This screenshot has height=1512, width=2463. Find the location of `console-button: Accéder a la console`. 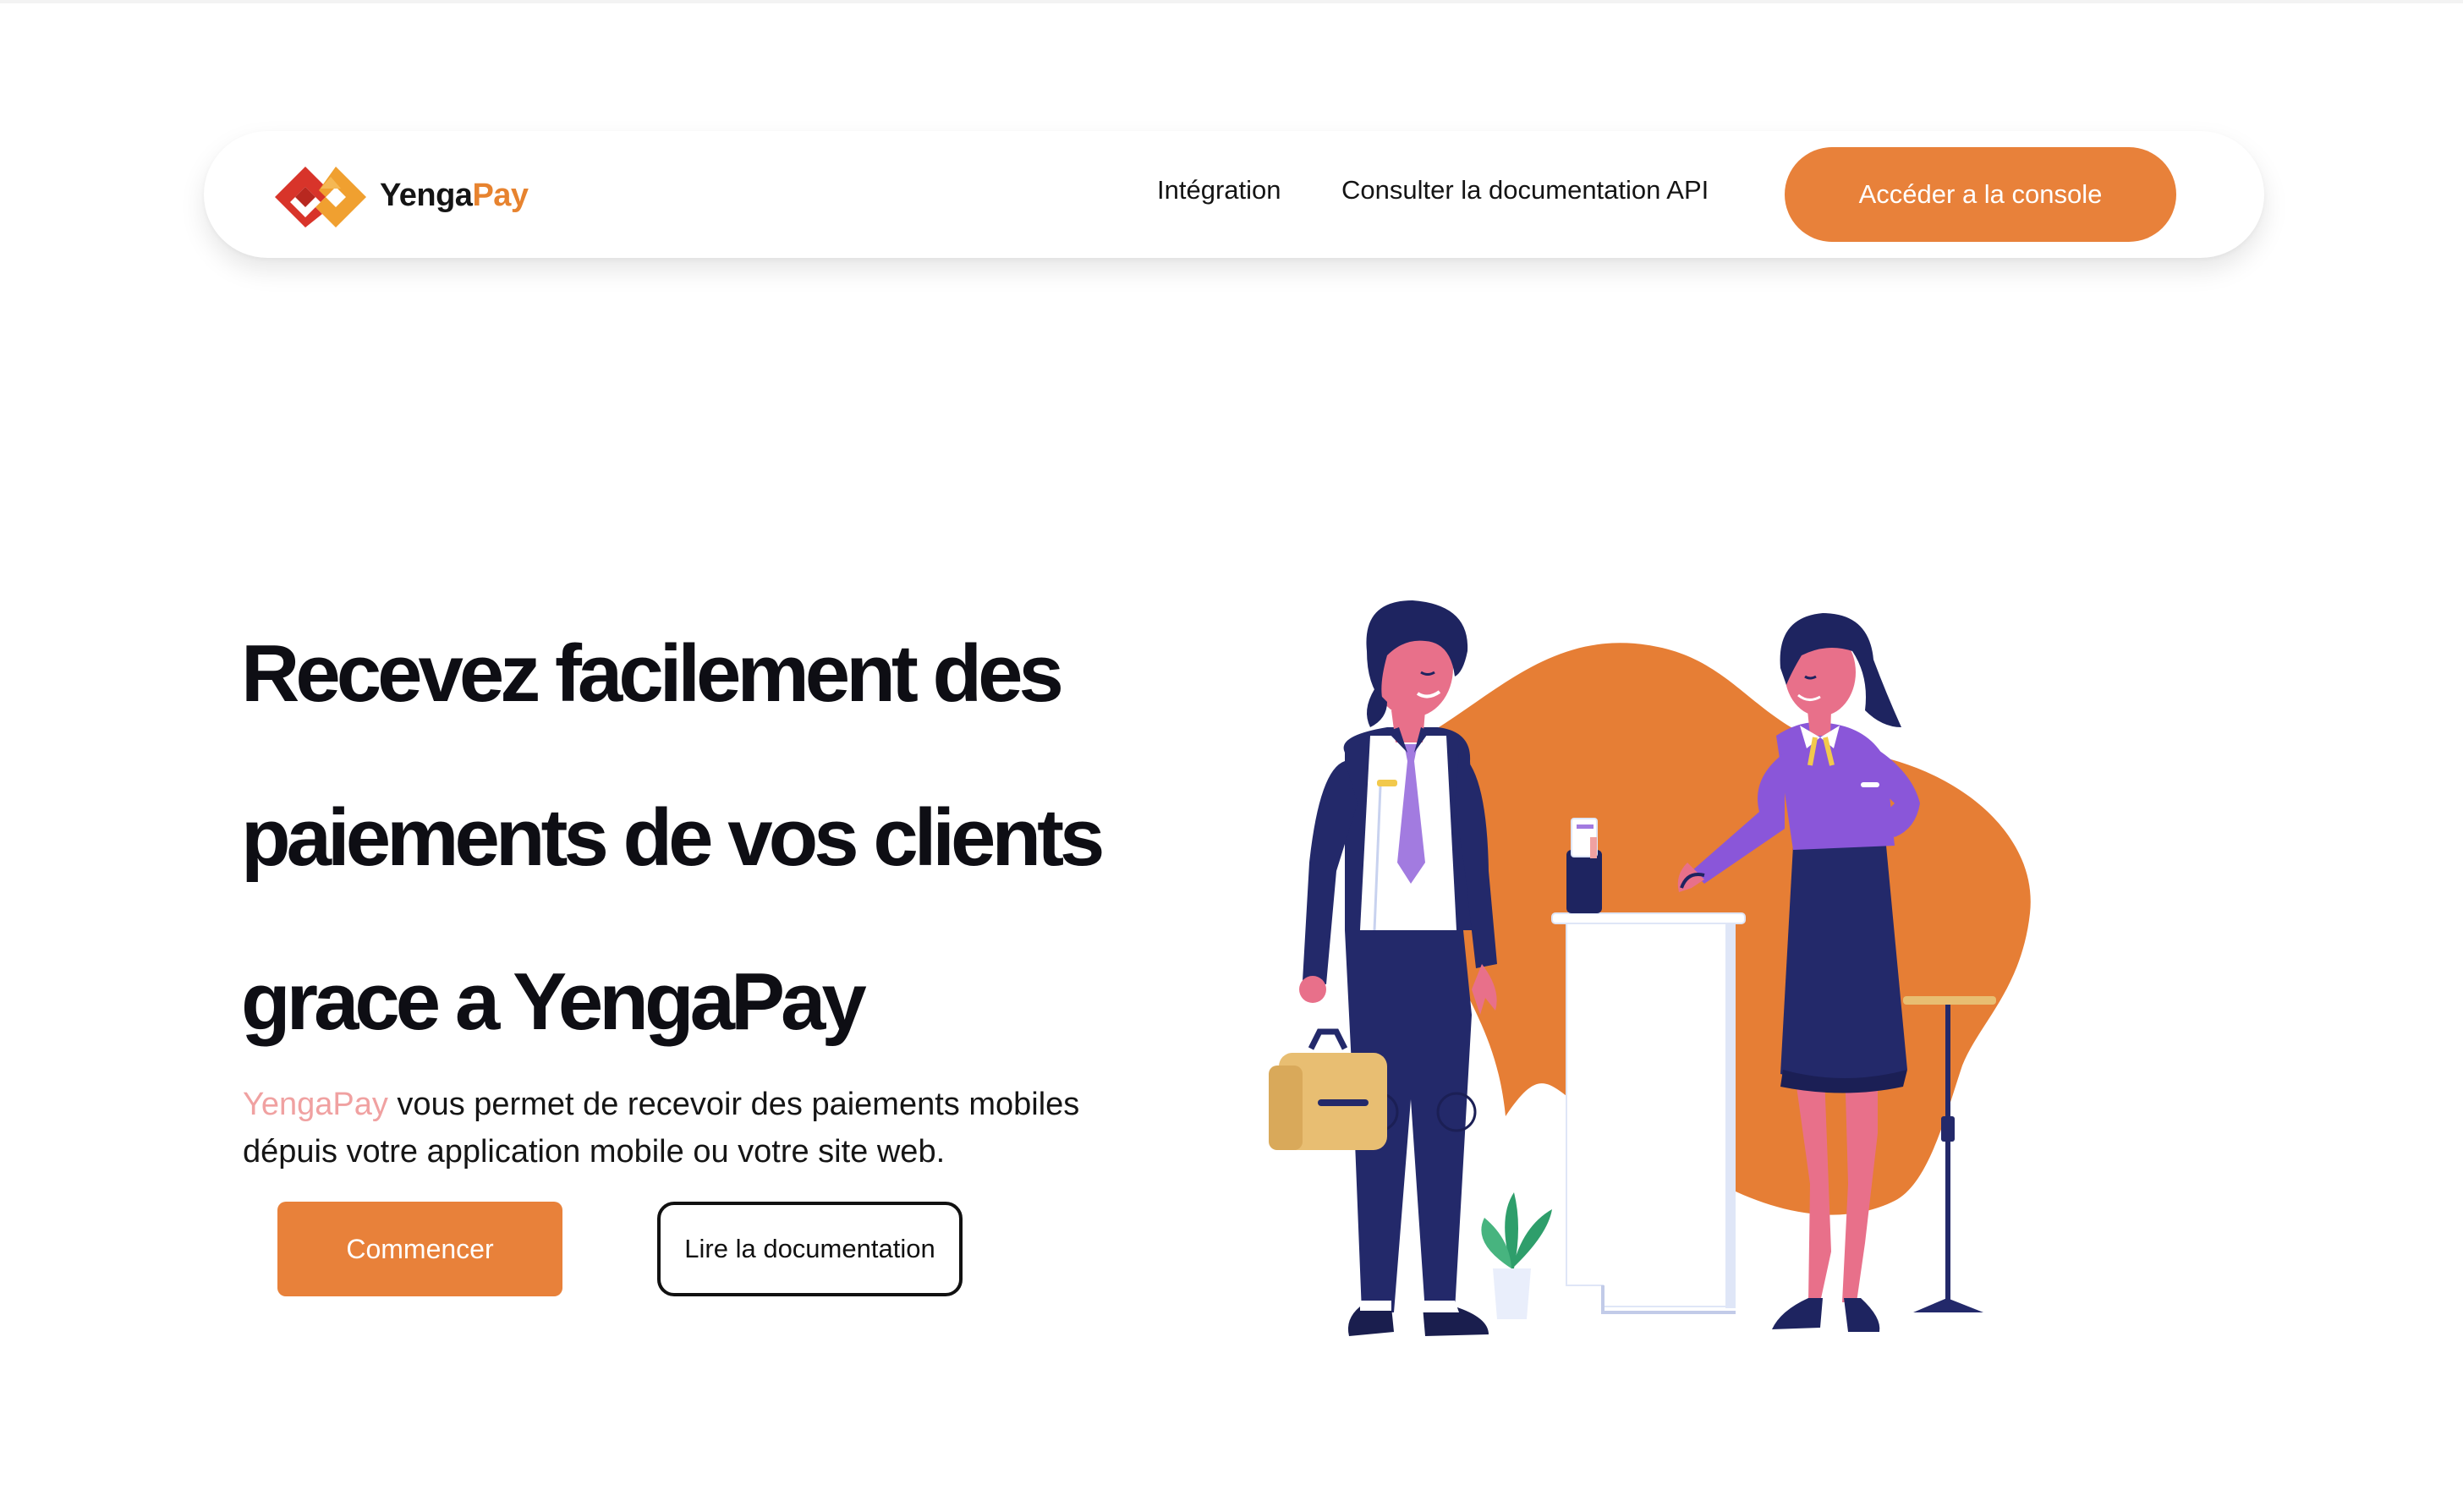

console-button: Accéder a la console is located at coordinates (1980, 194).